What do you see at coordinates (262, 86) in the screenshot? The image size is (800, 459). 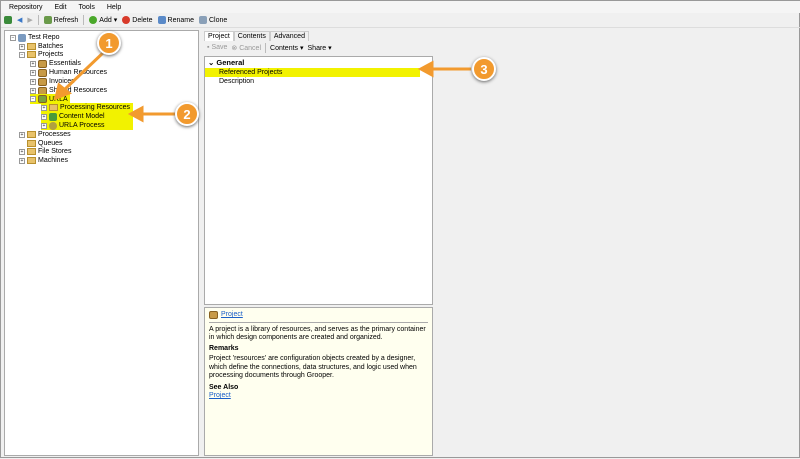 I see `annotation-arrows` at bounding box center [262, 86].